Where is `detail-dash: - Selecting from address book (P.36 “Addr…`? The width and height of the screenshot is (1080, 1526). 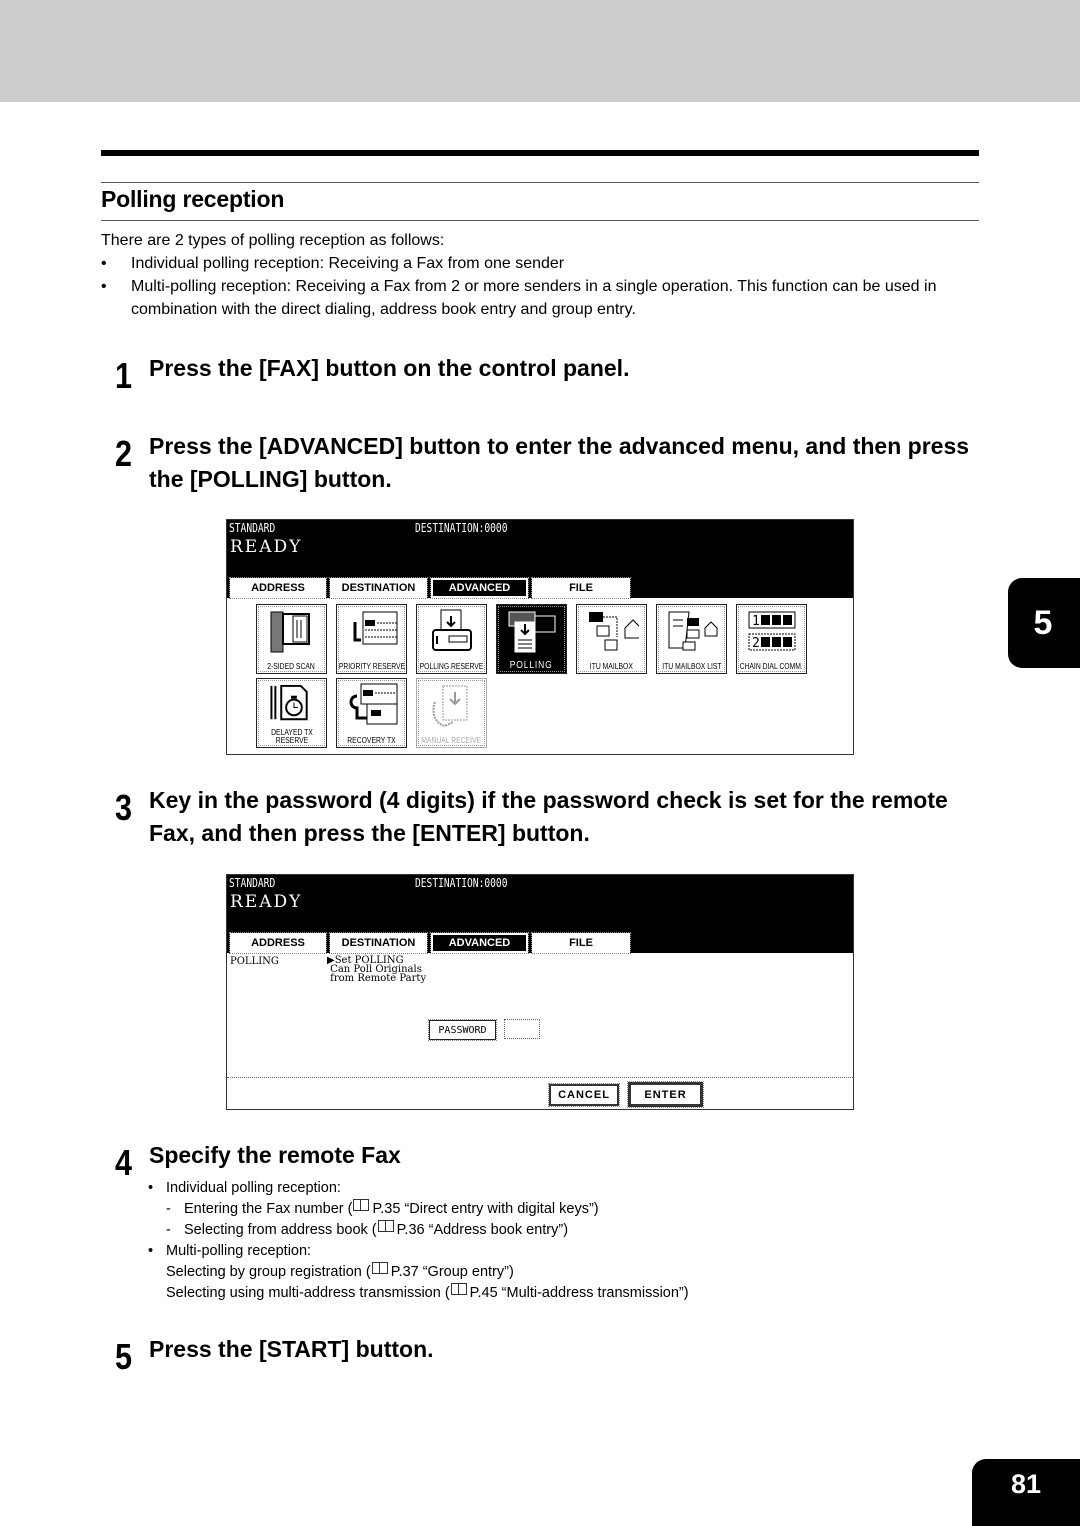 detail-dash: - Selecting from address book (P.36 “Addr… is located at coordinates (418, 1230).